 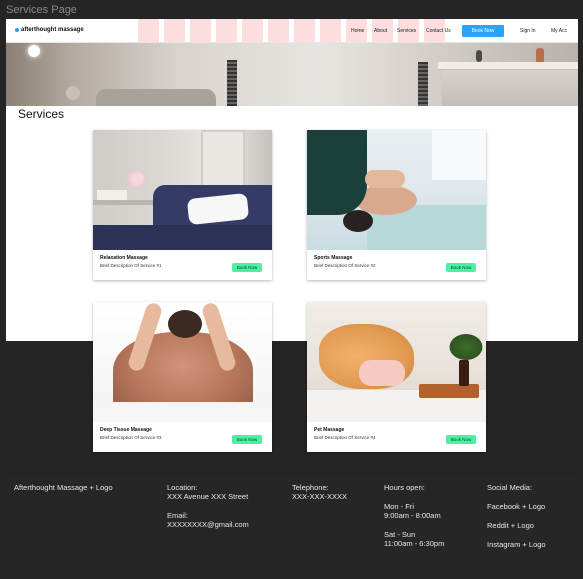 What do you see at coordinates (559, 31) in the screenshot?
I see `my-account-link: My Acc` at bounding box center [559, 31].